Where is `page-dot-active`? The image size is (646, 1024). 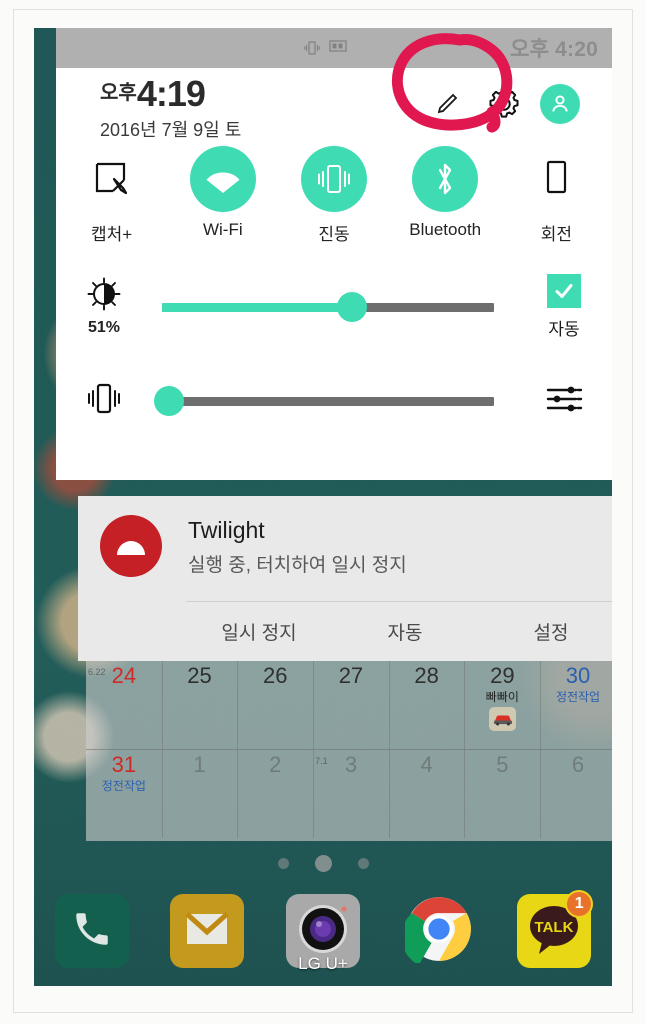
page-dot-active is located at coordinates (323, 863).